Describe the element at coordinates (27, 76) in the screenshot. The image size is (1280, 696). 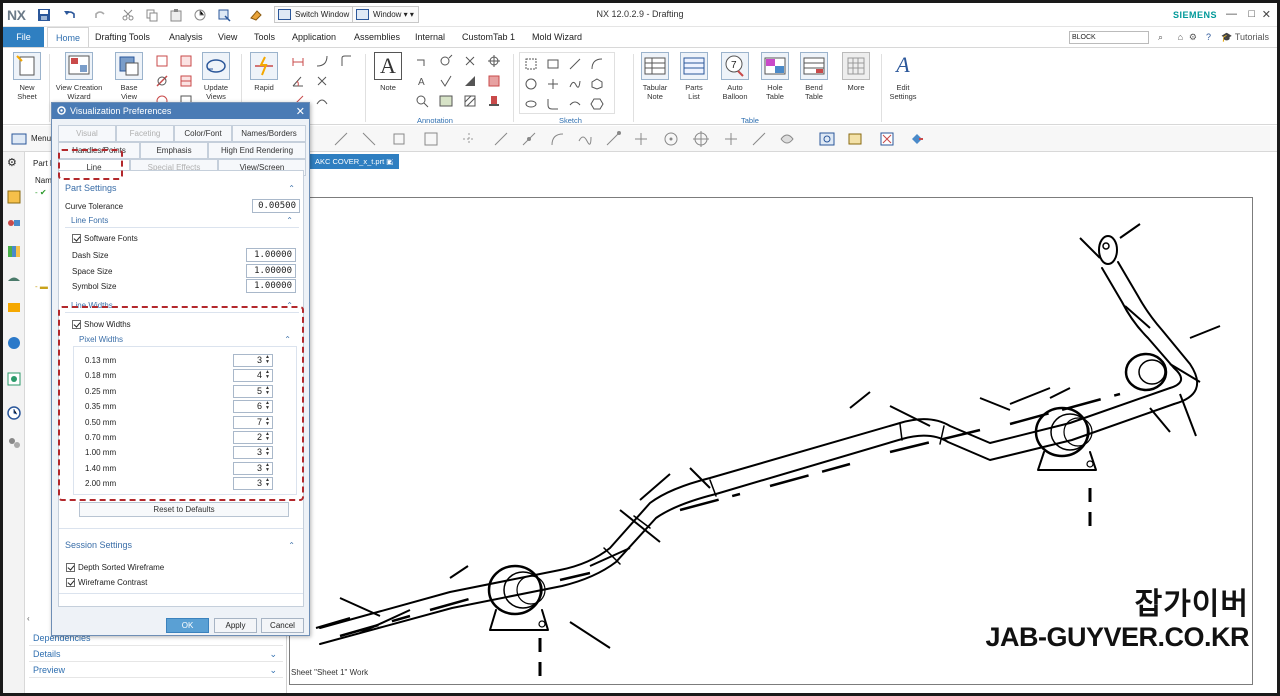
I see `new-sheet-button: New Sheet` at that location.